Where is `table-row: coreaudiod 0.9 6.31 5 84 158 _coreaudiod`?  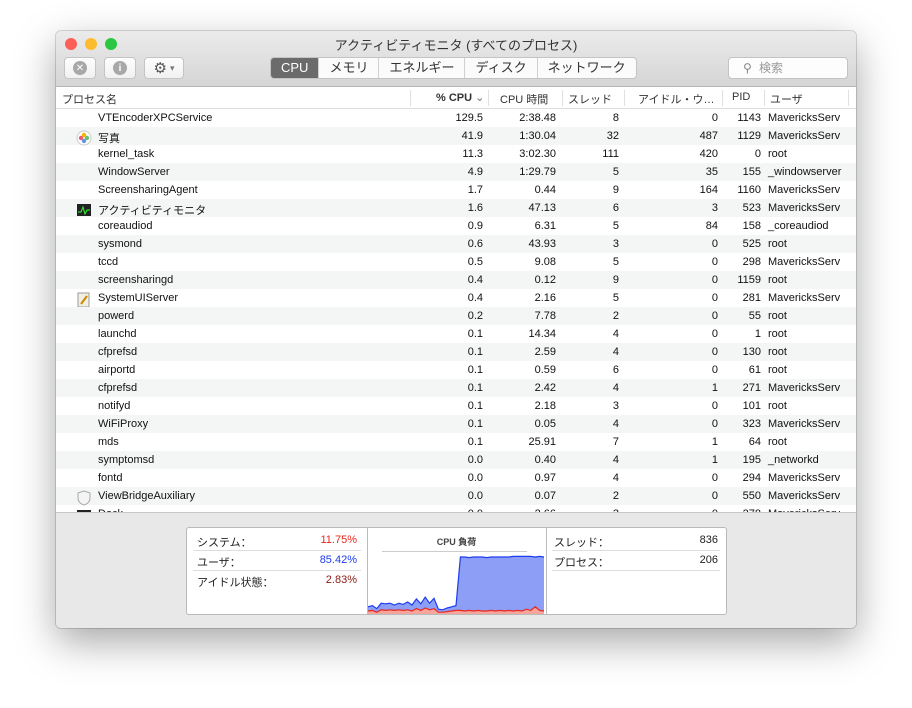 table-row: coreaudiod 0.9 6.31 5 84 158 _coreaudiod is located at coordinates (456, 226).